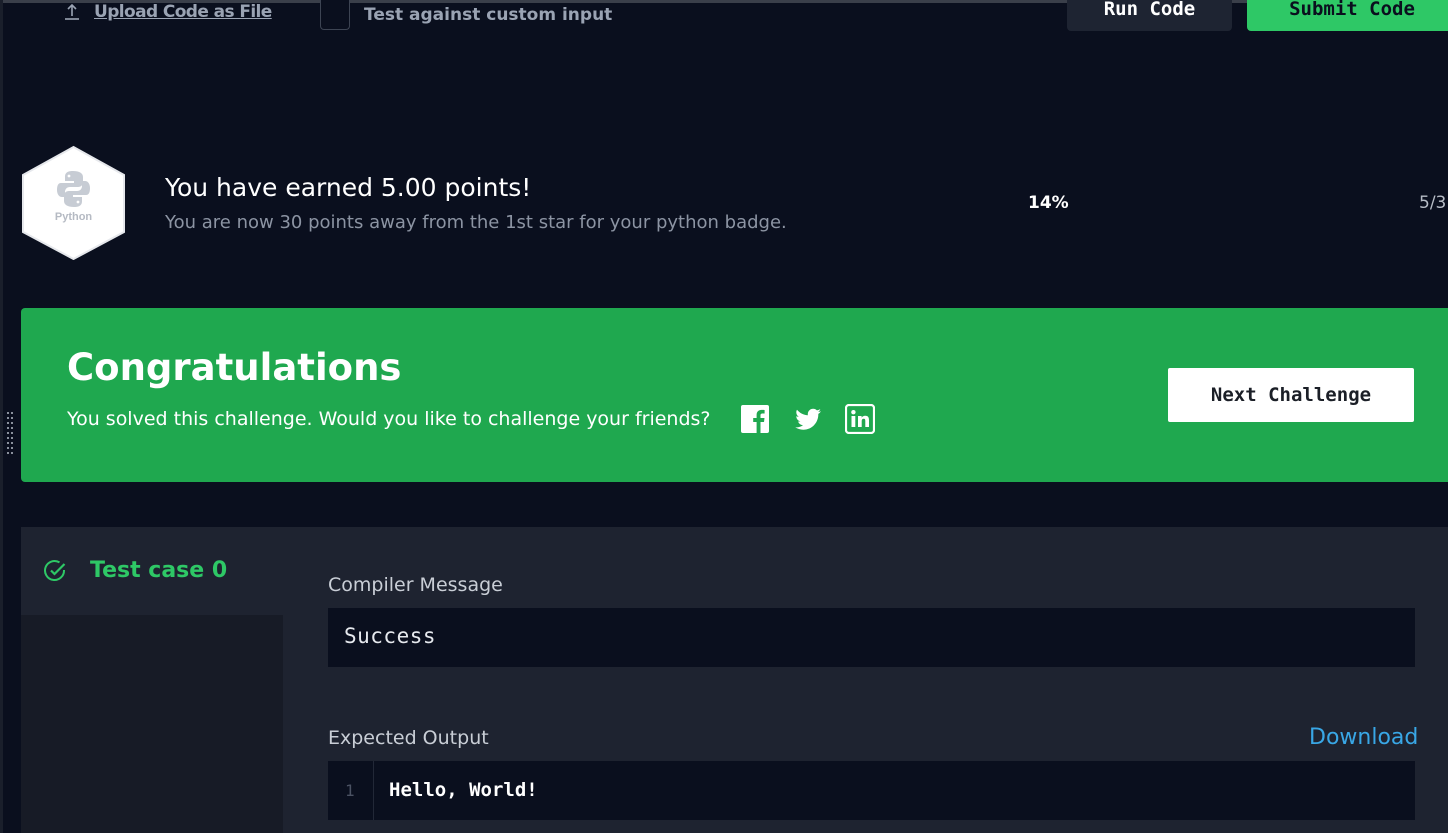  Describe the element at coordinates (72, 11) in the screenshot. I see `upload-icon` at that location.